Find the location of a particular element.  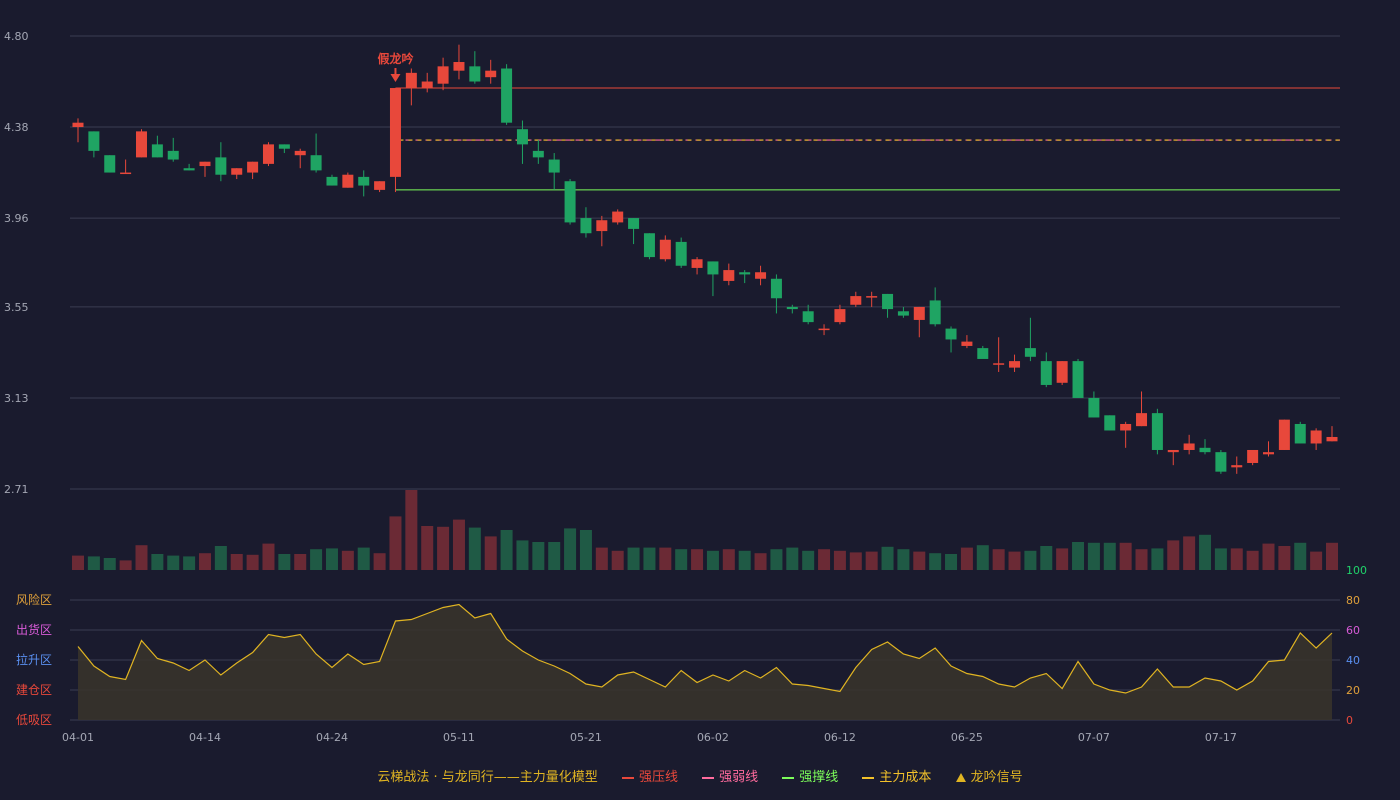

price-lines-layer is located at coordinates (867, 139).